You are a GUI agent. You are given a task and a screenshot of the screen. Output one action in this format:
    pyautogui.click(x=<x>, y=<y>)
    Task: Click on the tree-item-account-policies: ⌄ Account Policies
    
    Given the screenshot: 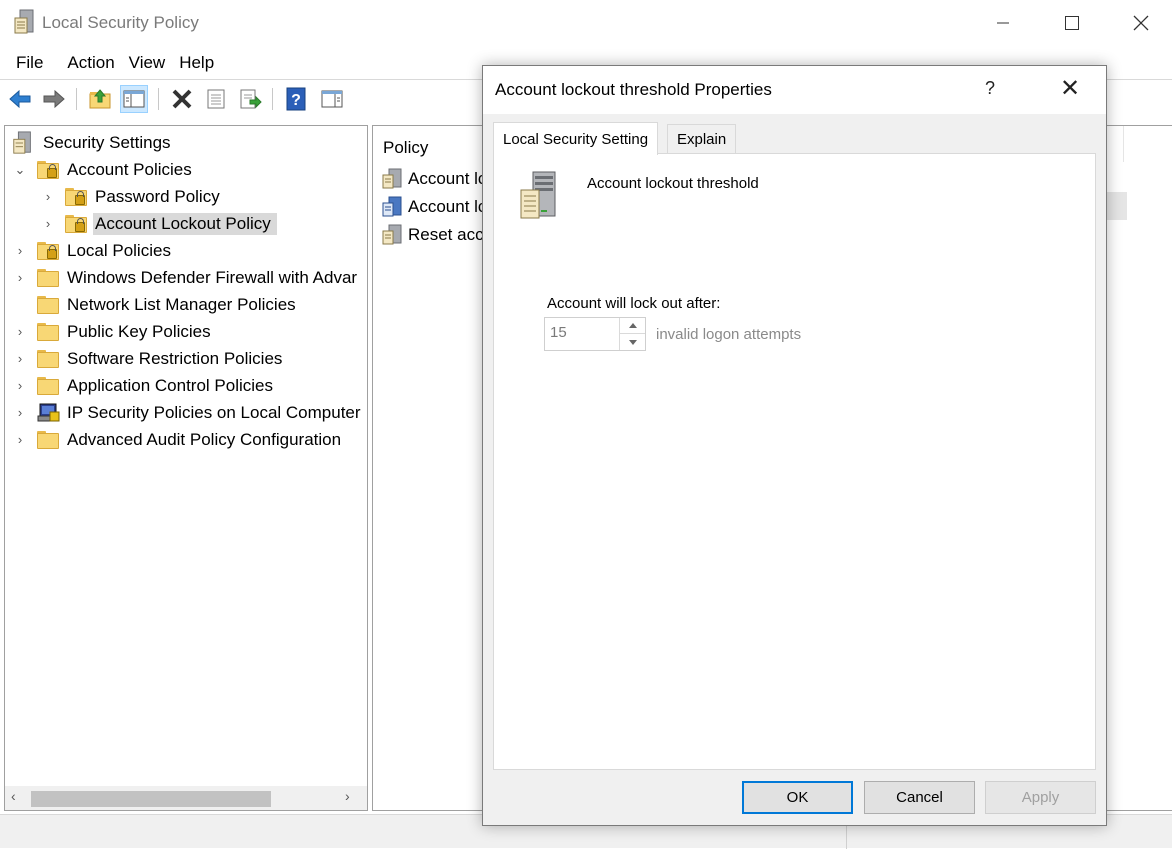 What is the action you would take?
    pyautogui.click(x=105, y=169)
    